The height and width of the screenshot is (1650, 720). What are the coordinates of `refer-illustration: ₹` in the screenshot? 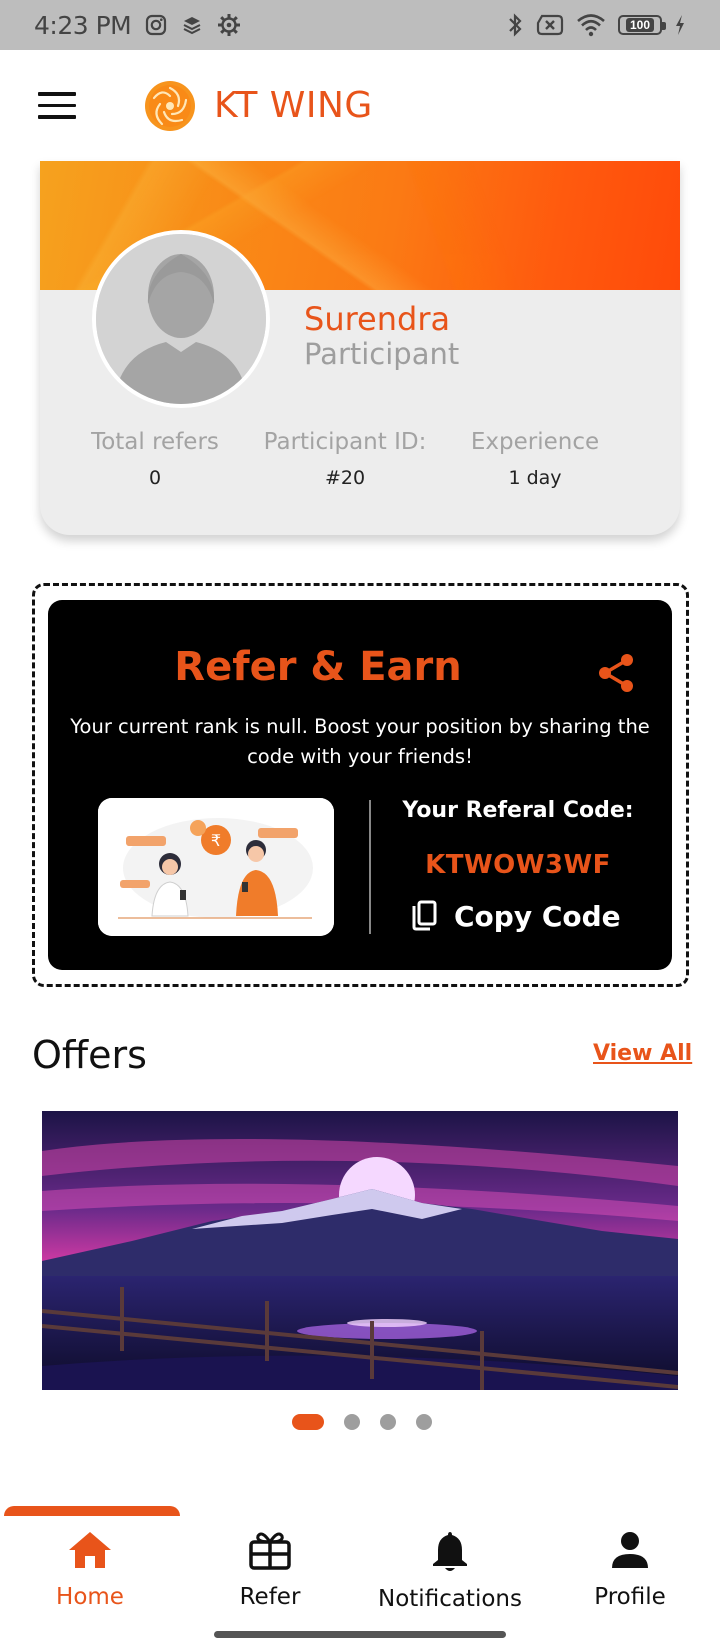 It's located at (216, 867).